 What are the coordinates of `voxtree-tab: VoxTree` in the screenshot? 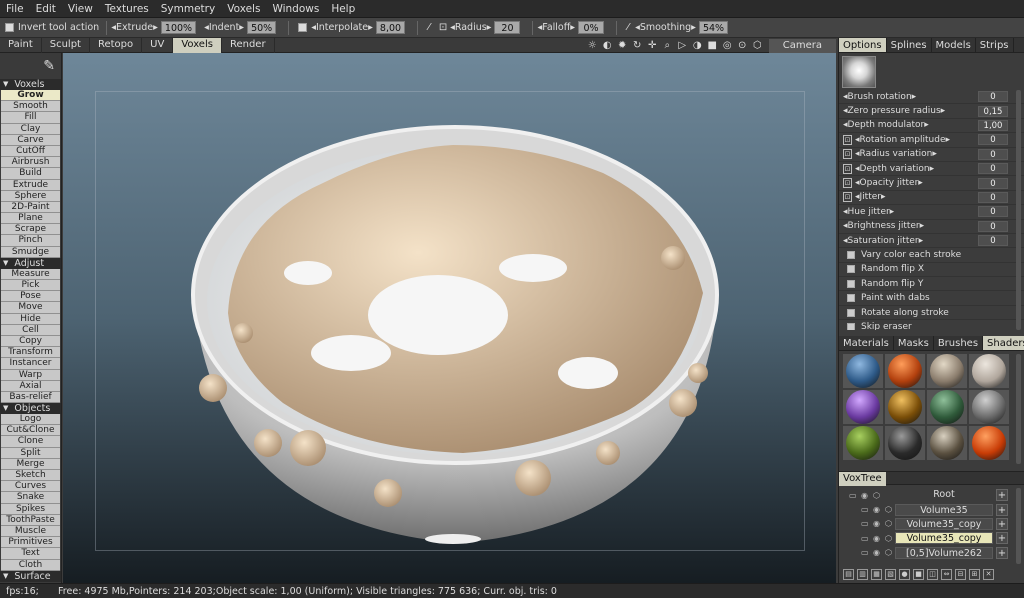 It's located at (862, 479).